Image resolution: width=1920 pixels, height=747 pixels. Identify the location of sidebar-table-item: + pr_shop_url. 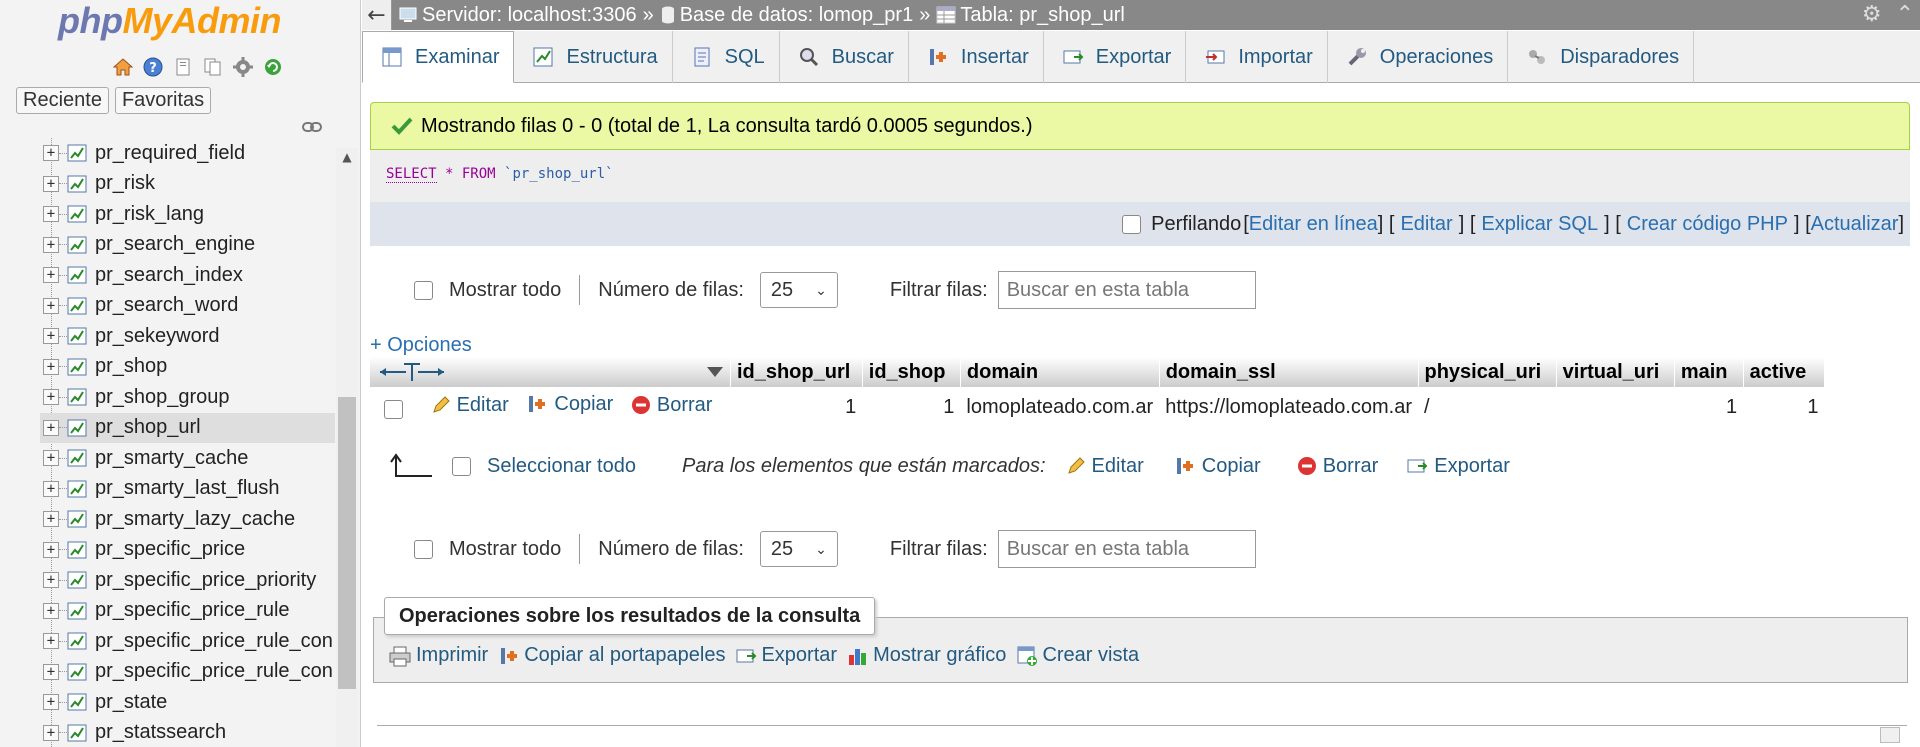
(187, 427).